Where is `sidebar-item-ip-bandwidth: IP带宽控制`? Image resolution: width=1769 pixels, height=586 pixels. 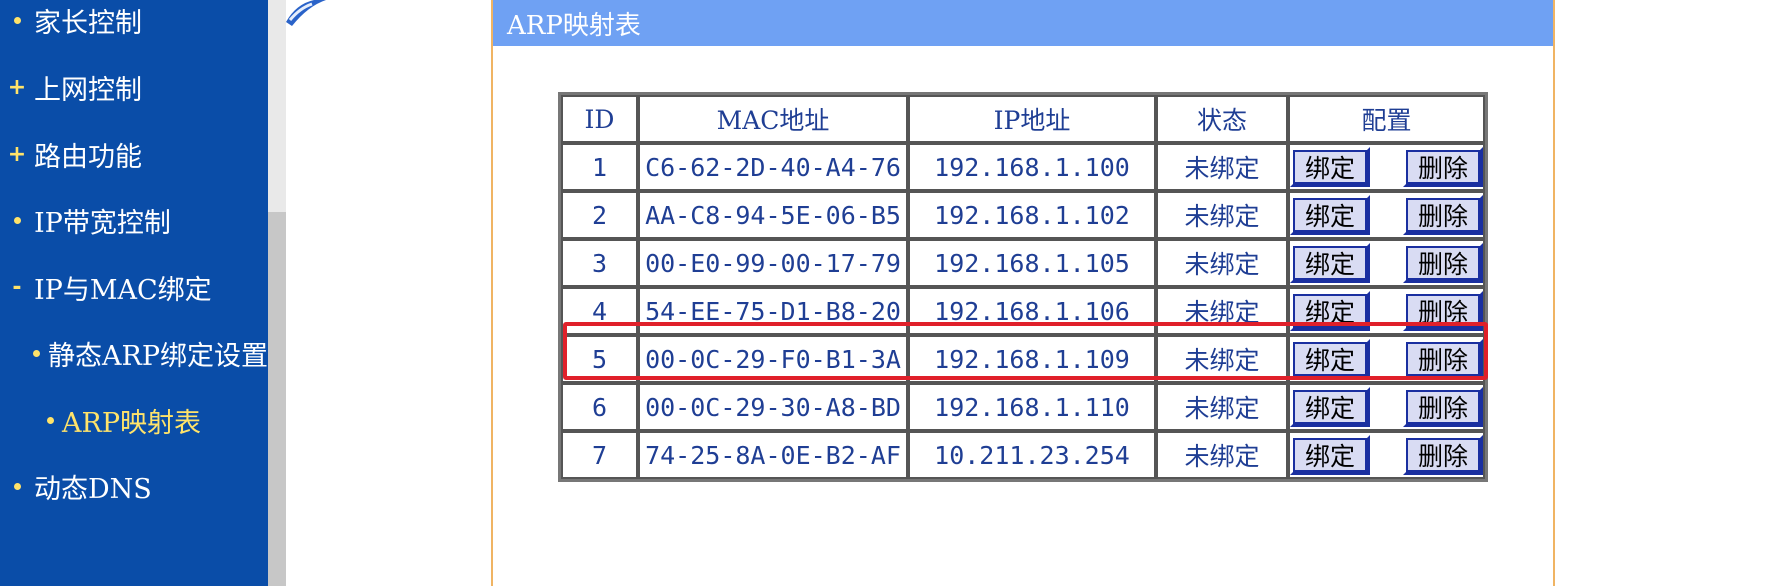
sidebar-item-ip-bandwidth: IP带宽控制 is located at coordinates (134, 220).